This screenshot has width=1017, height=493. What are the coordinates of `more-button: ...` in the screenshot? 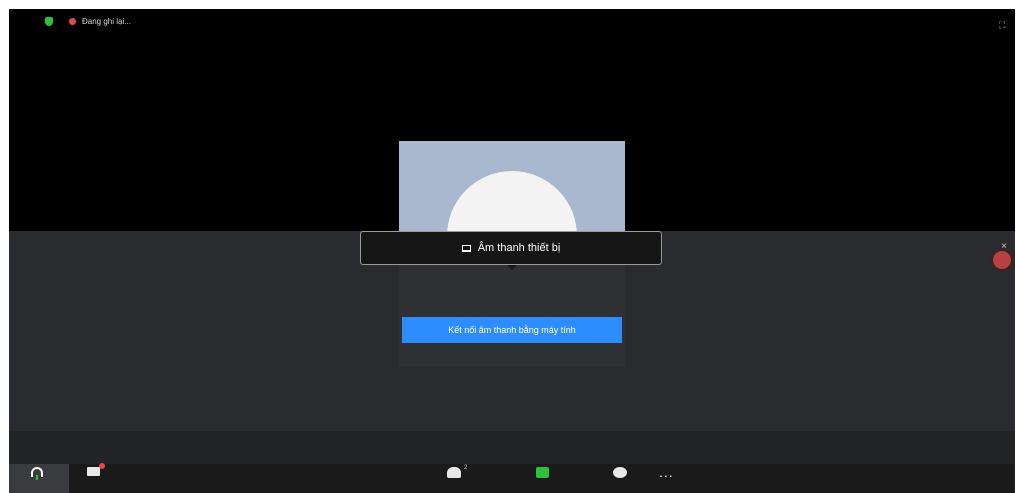 It's located at (666, 472).